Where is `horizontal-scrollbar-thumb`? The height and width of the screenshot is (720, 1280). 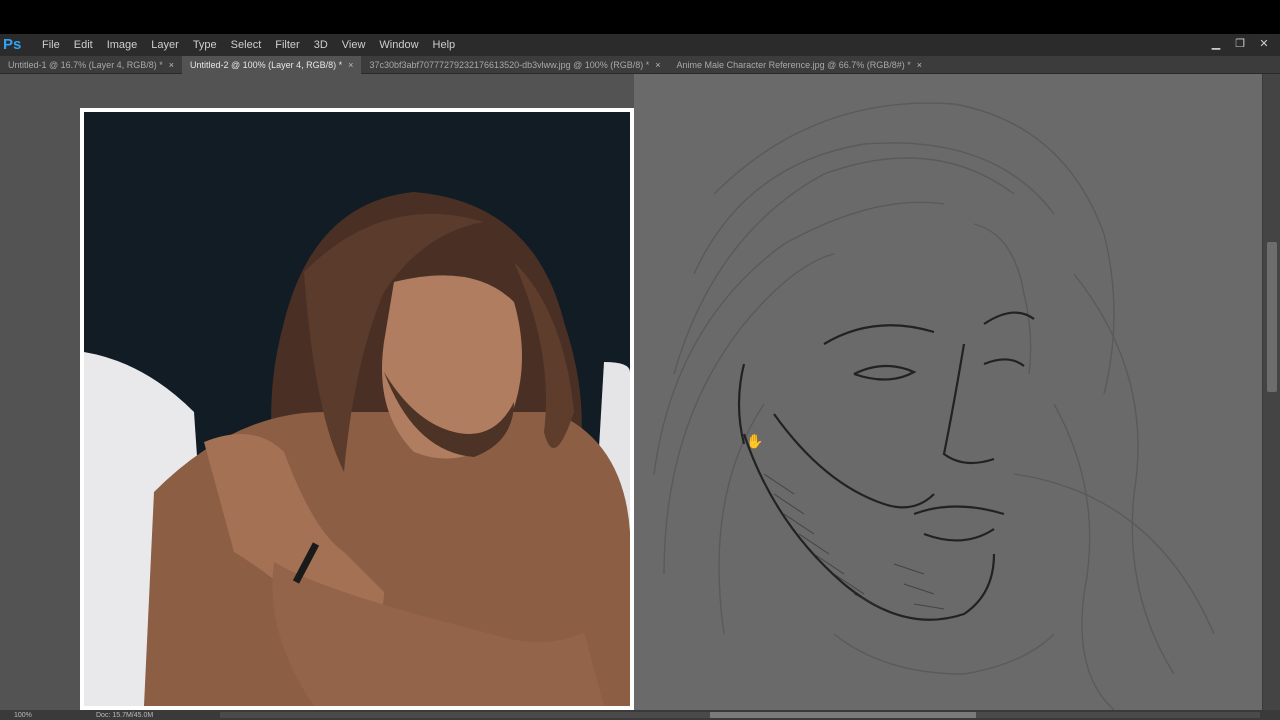 horizontal-scrollbar-thumb is located at coordinates (843, 715).